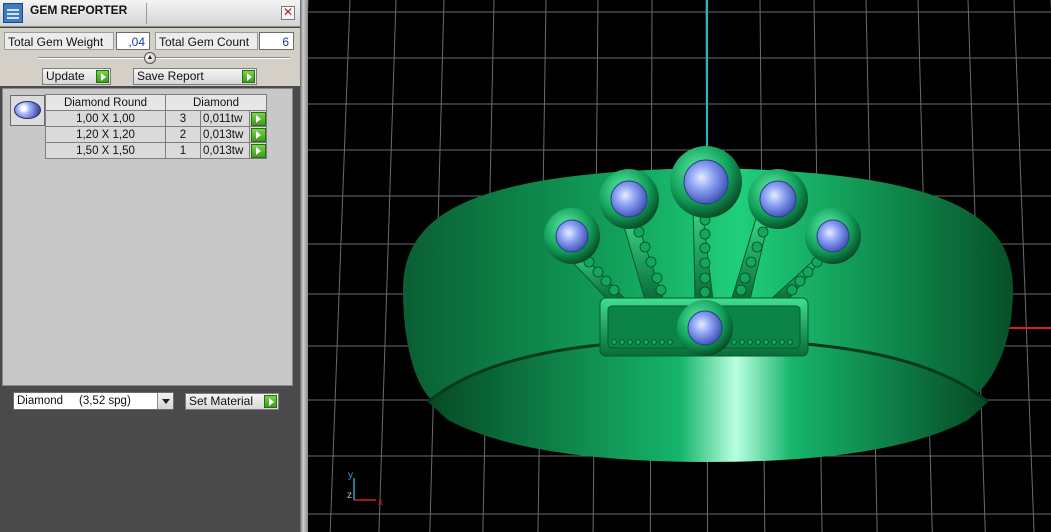 The width and height of the screenshot is (1051, 532). Describe the element at coordinates (365, 489) in the screenshot. I see `axis-triad: y z x` at that location.